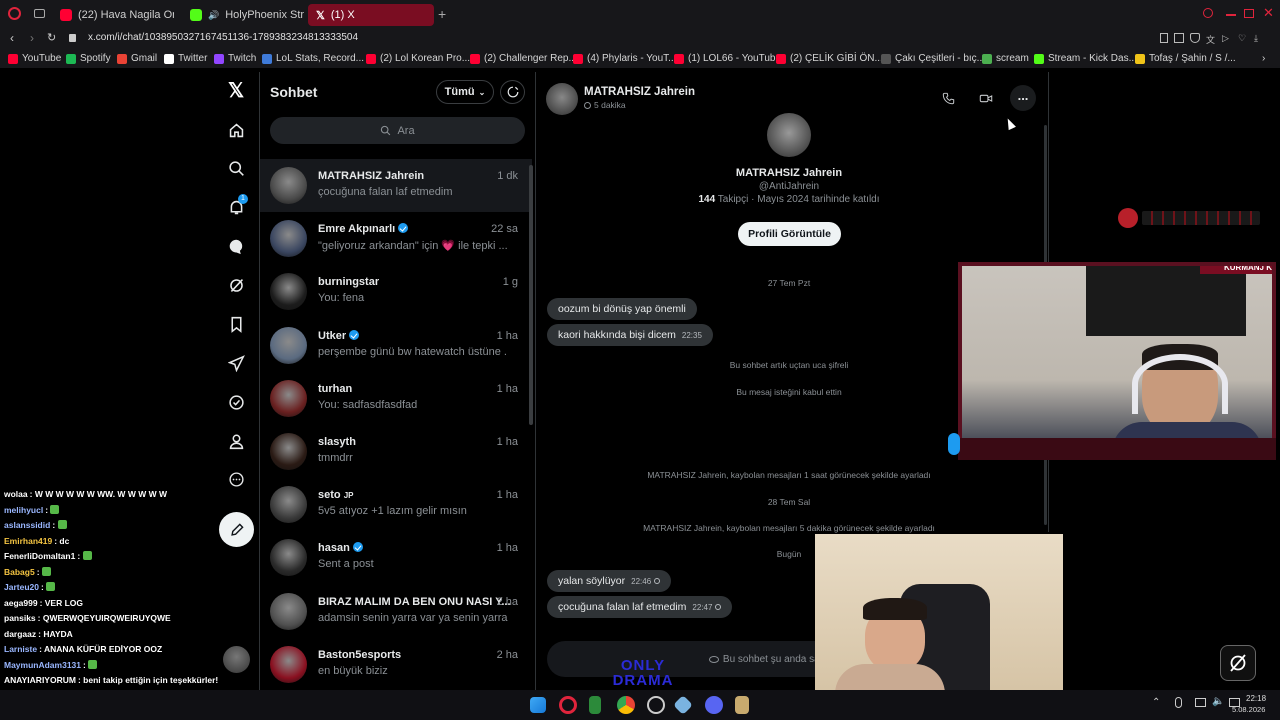 The height and width of the screenshot is (720, 1280). I want to click on league-taskbar-icon, so click(742, 705).